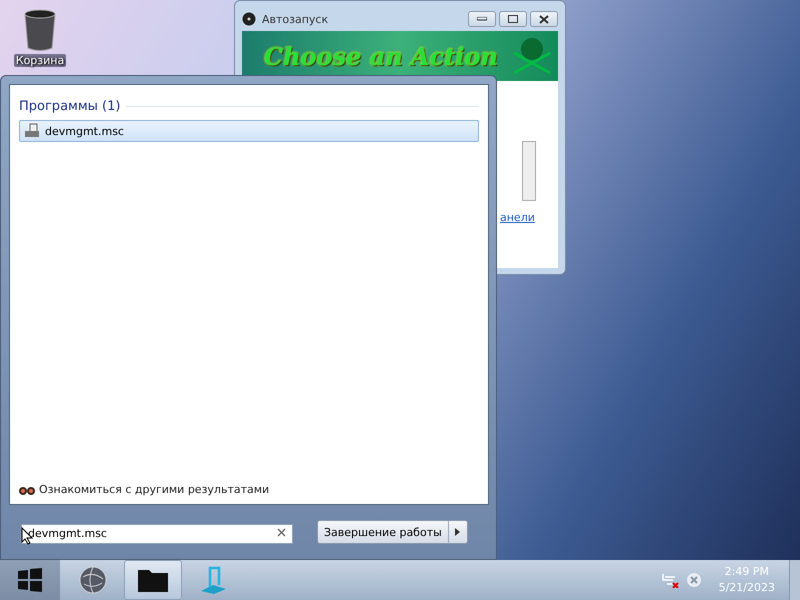 This screenshot has width=800, height=600. I want to click on more-results-link: Ознакомиться с другими результатами, so click(154, 489).